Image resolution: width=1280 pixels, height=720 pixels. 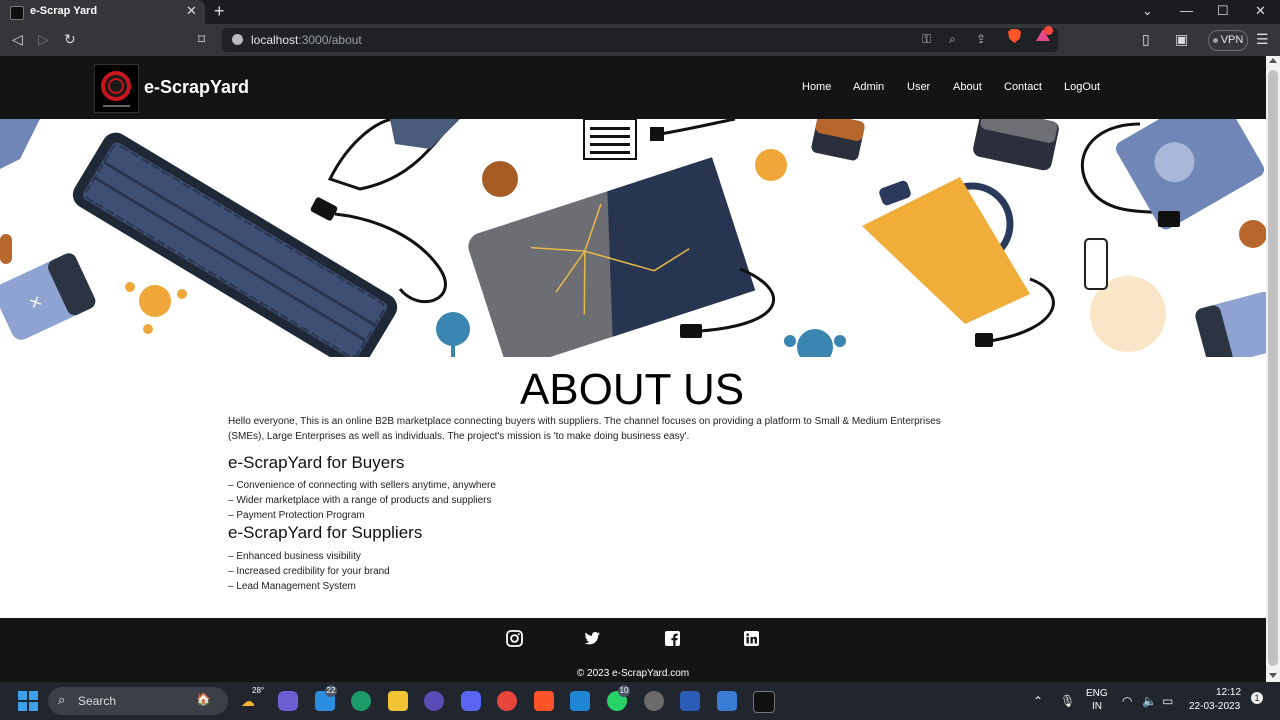 I want to click on back-icon: ◁, so click(x=17, y=39).